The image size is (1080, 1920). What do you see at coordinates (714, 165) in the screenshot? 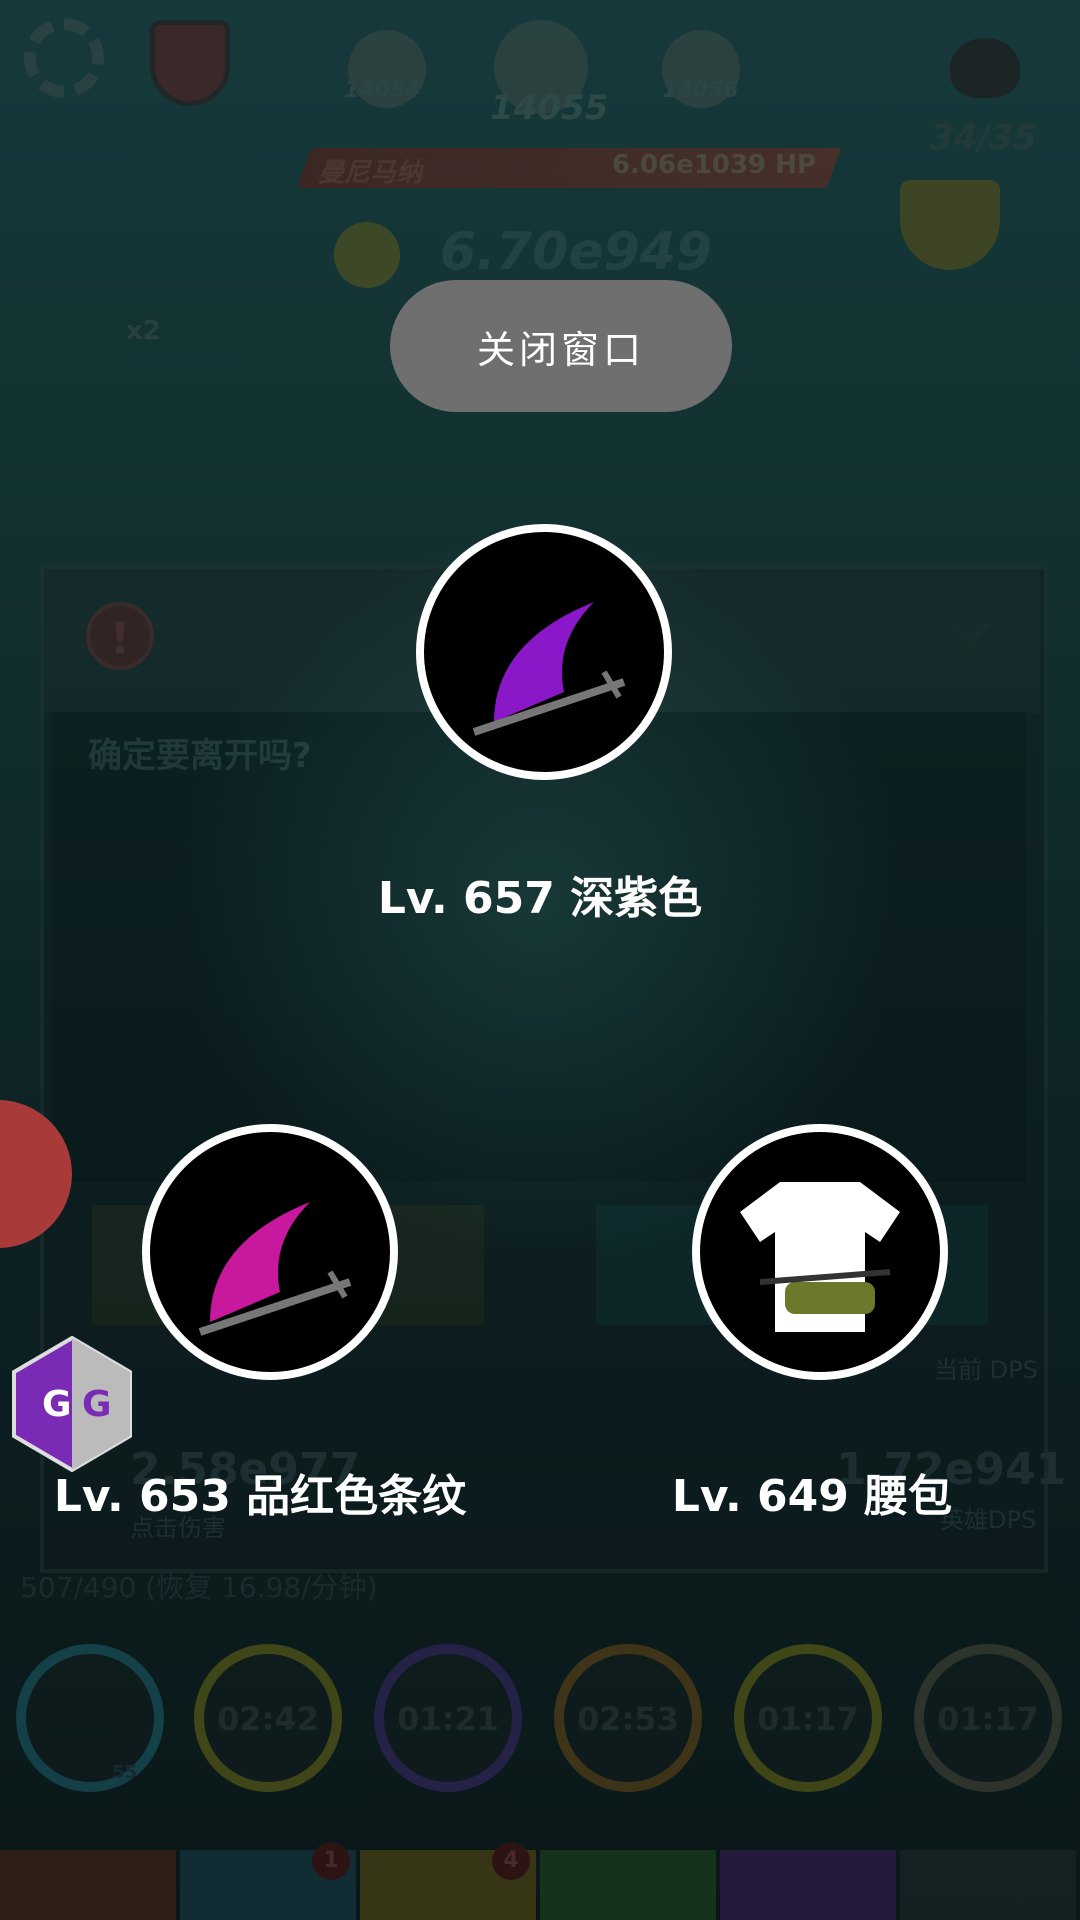
I see `boss-hp-text: 6.06e1039 HP` at bounding box center [714, 165].